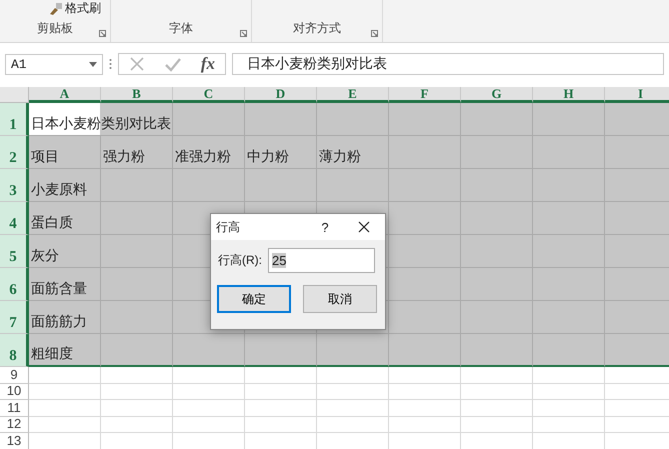  I want to click on column-header: G, so click(497, 95).